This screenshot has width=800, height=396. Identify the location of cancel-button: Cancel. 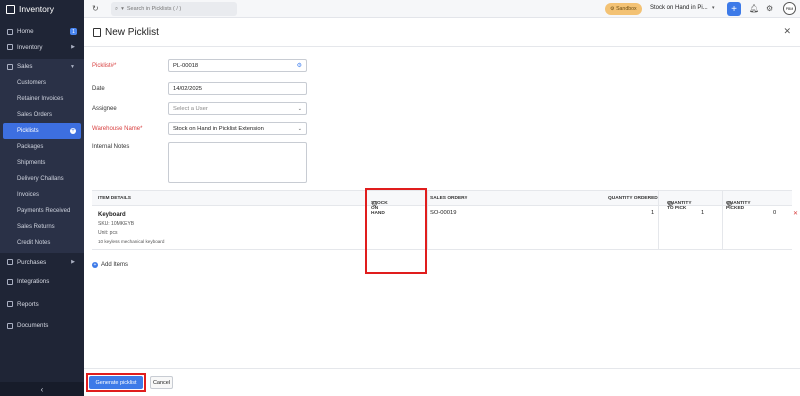
(161, 382).